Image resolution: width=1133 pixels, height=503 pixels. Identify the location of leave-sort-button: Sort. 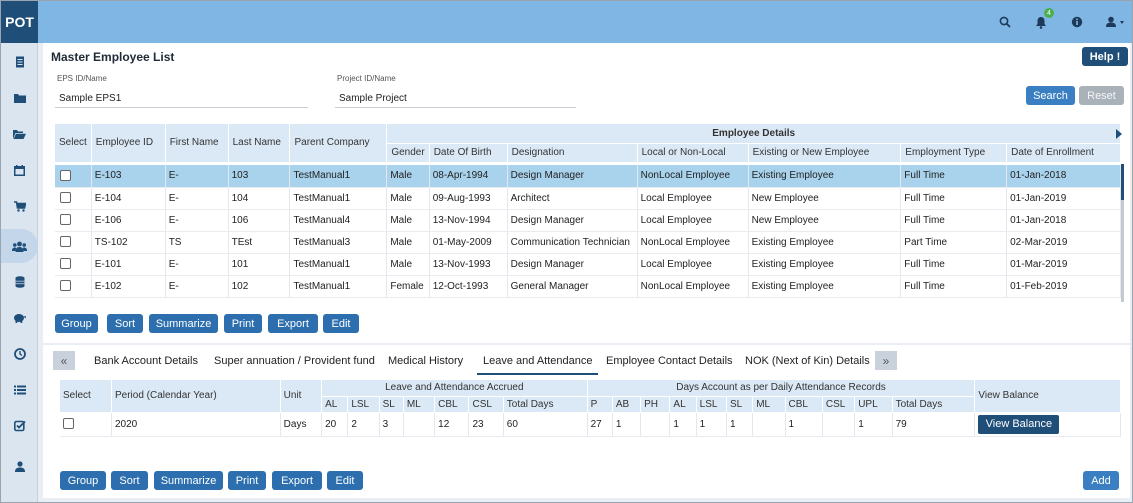
(129, 480).